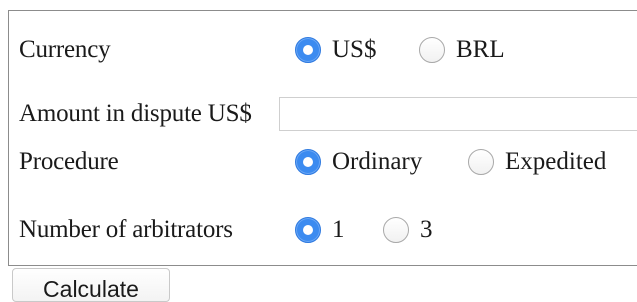 Image resolution: width=637 pixels, height=302 pixels. I want to click on procedure-label: Procedure, so click(69, 161).